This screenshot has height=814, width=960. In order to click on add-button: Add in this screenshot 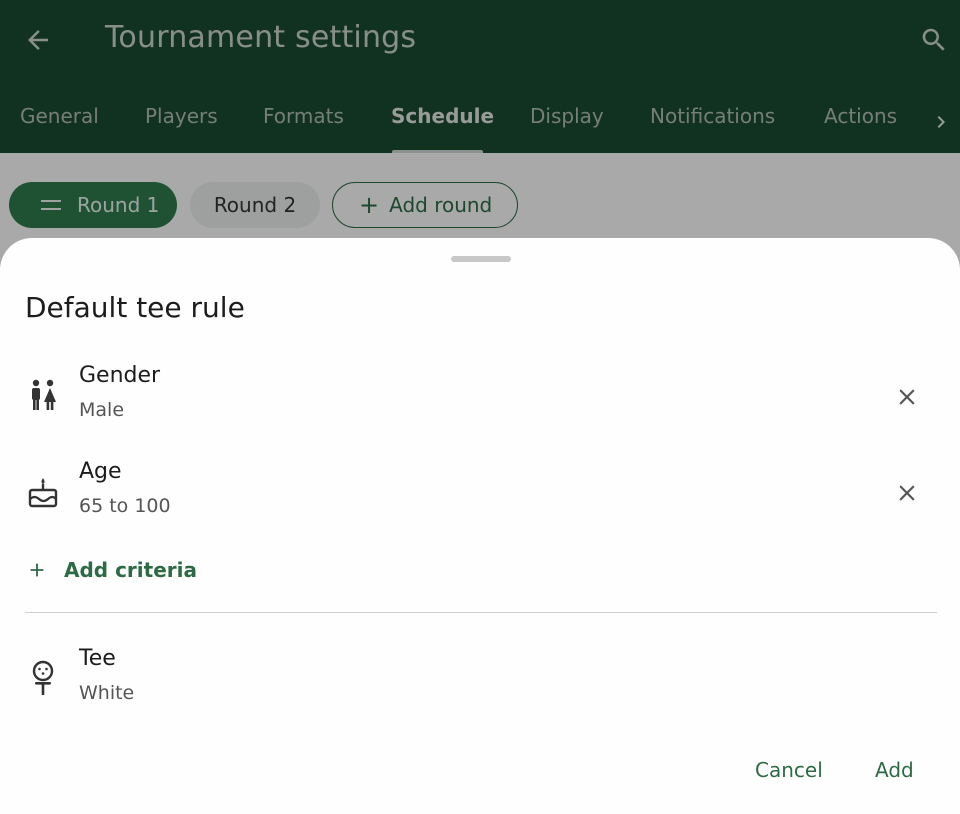, I will do `click(894, 770)`.